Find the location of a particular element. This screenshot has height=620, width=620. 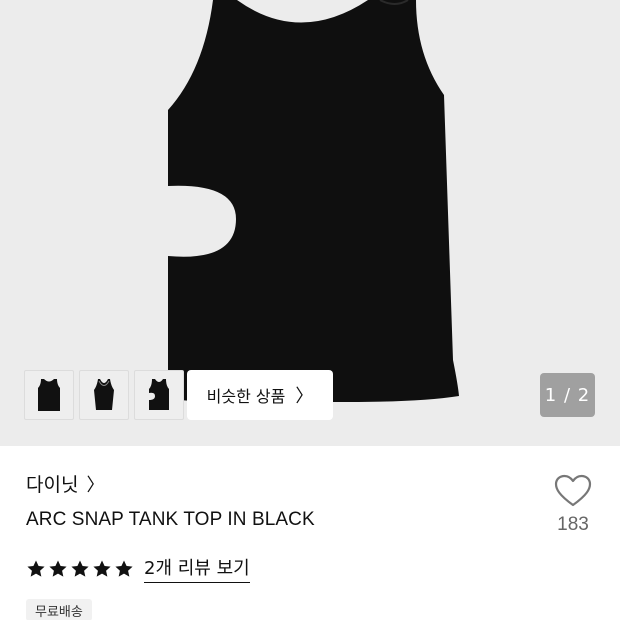

product-title: ARC SNAP TANK TOP IN BLACK is located at coordinates (170, 519).